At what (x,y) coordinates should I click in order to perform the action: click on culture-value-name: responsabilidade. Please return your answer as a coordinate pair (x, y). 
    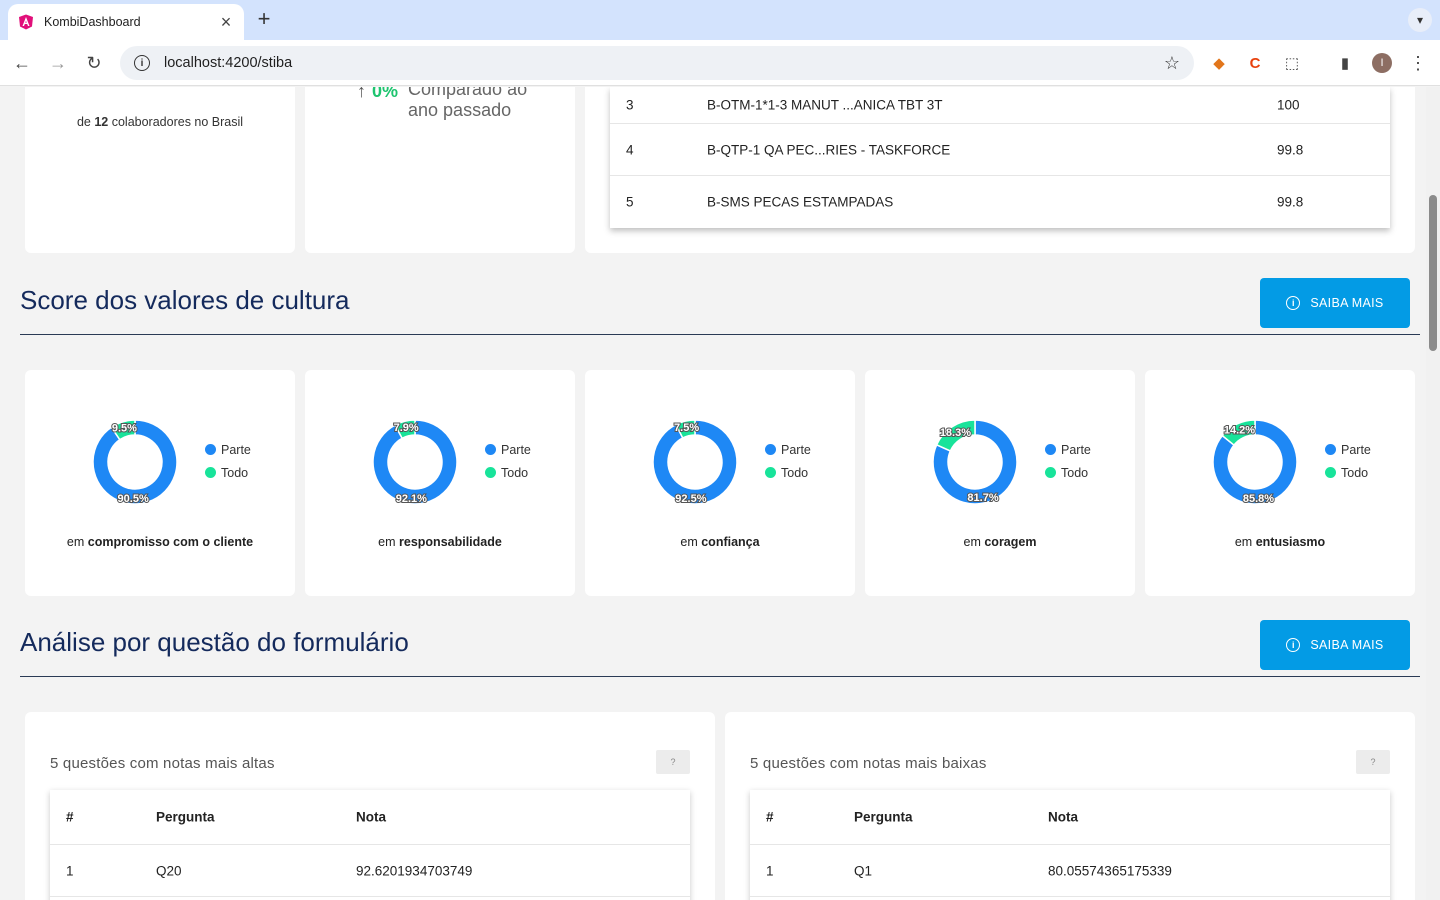
    Looking at the image, I should click on (450, 542).